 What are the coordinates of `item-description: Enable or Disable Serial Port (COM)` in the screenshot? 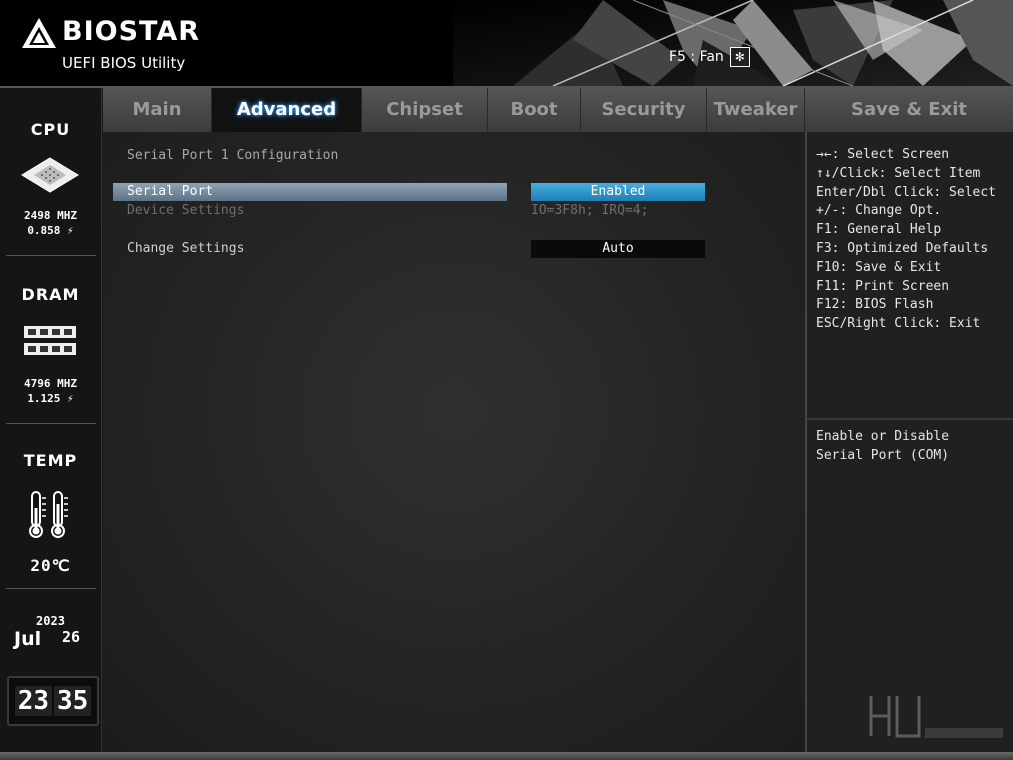 It's located at (882, 447).